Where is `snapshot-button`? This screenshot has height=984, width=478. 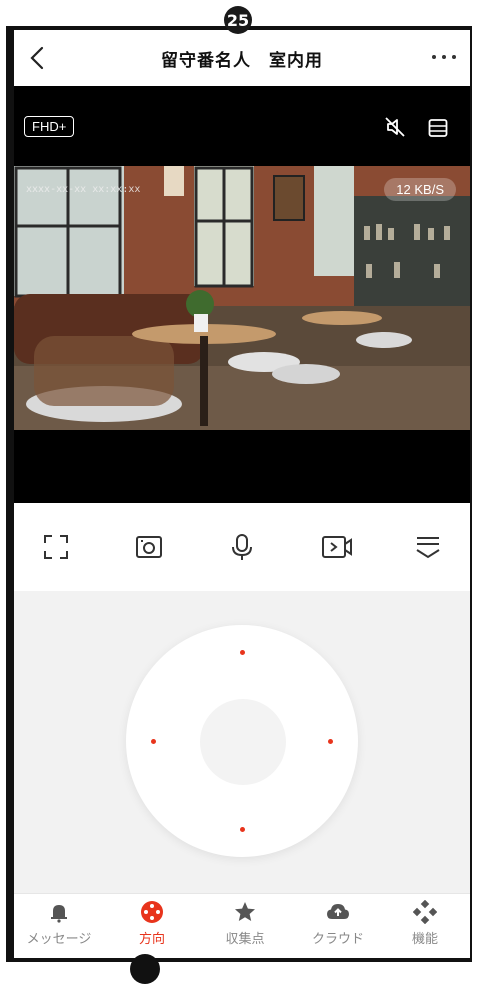 snapshot-button is located at coordinates (149, 547).